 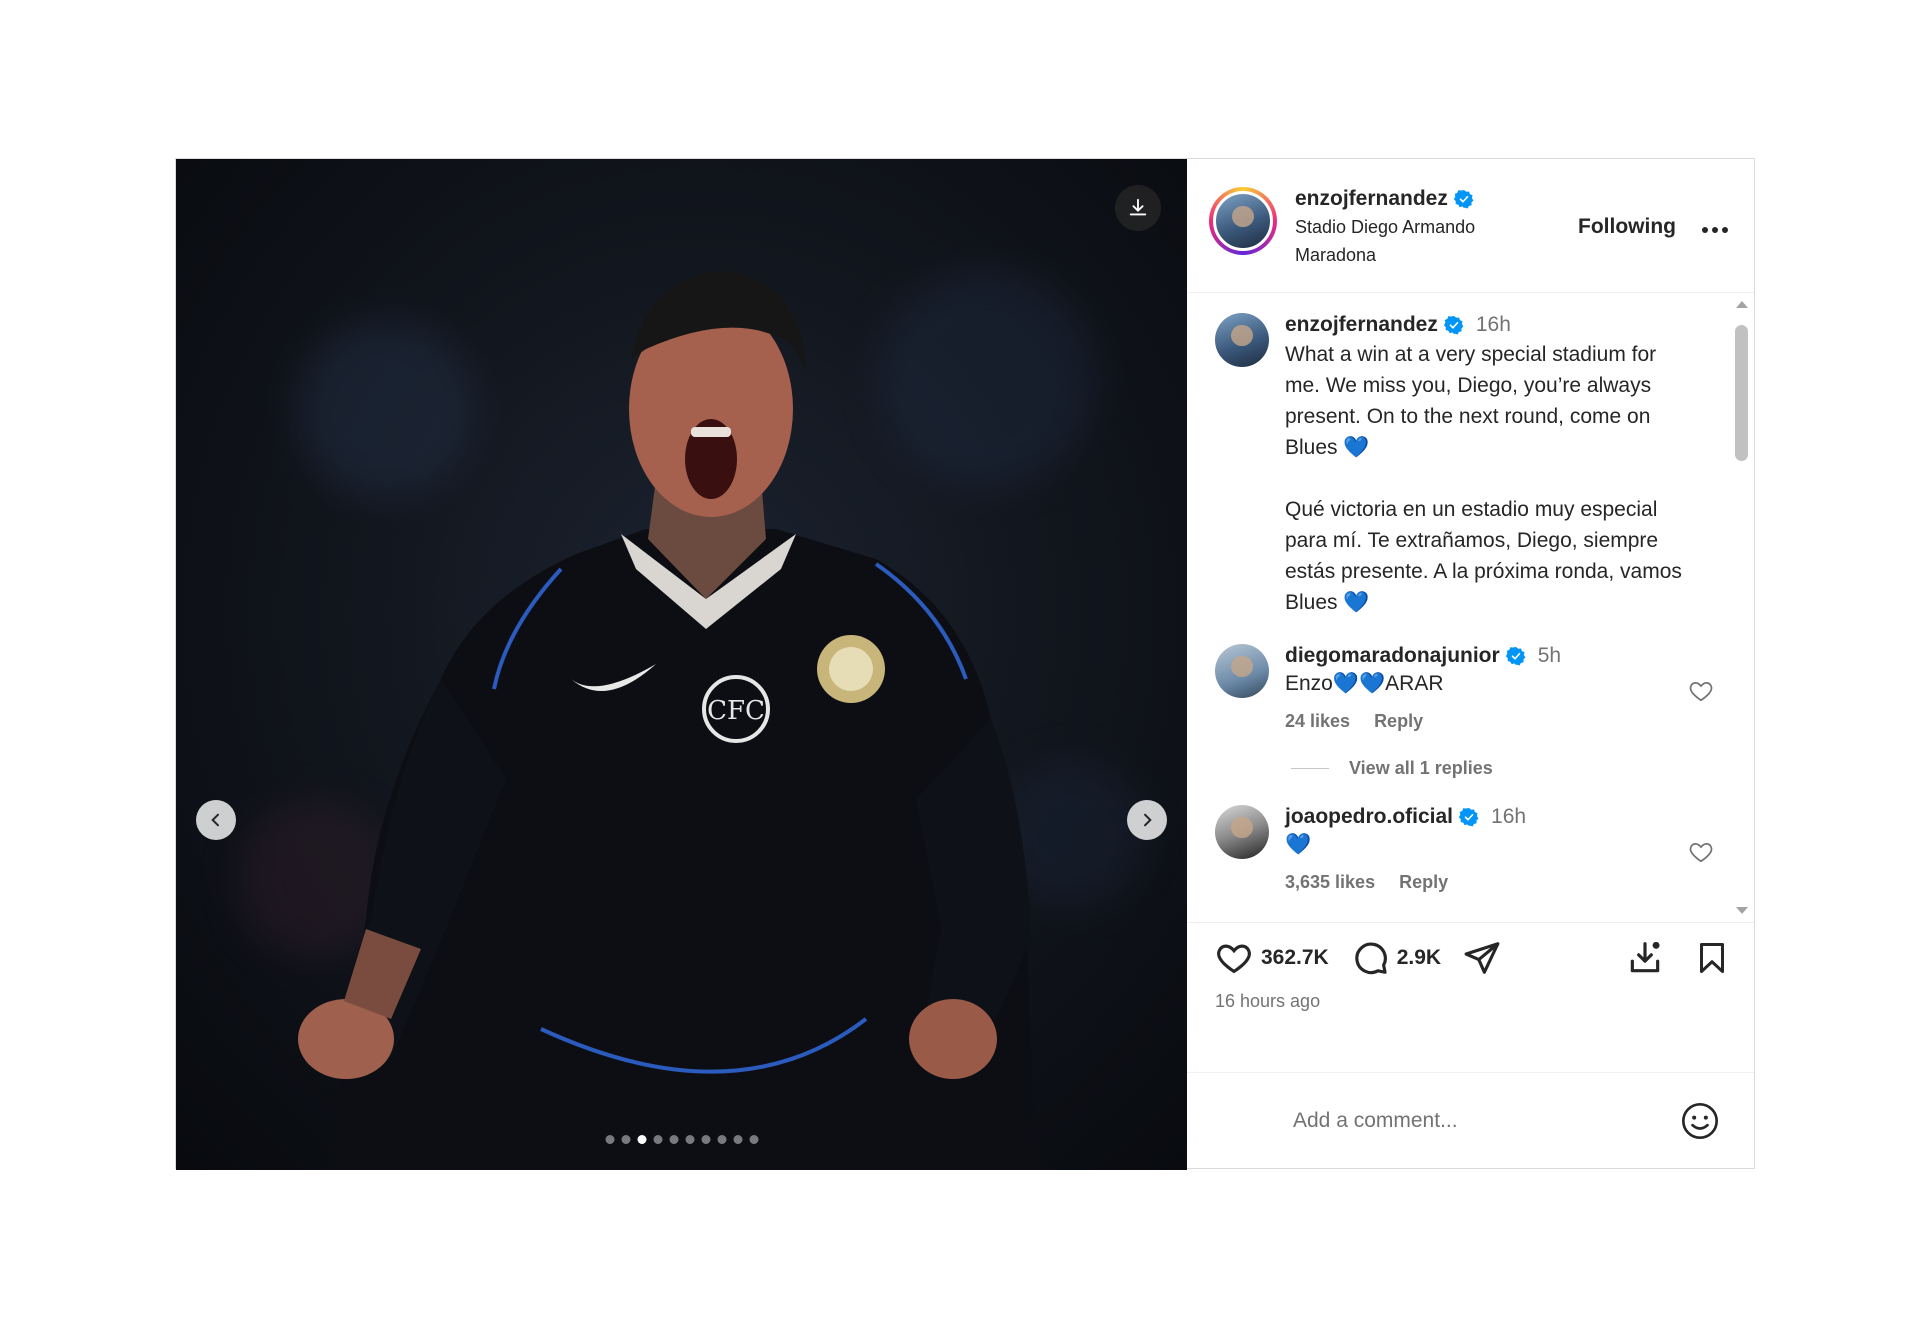 What do you see at coordinates (1310, 768) in the screenshot?
I see `divider` at bounding box center [1310, 768].